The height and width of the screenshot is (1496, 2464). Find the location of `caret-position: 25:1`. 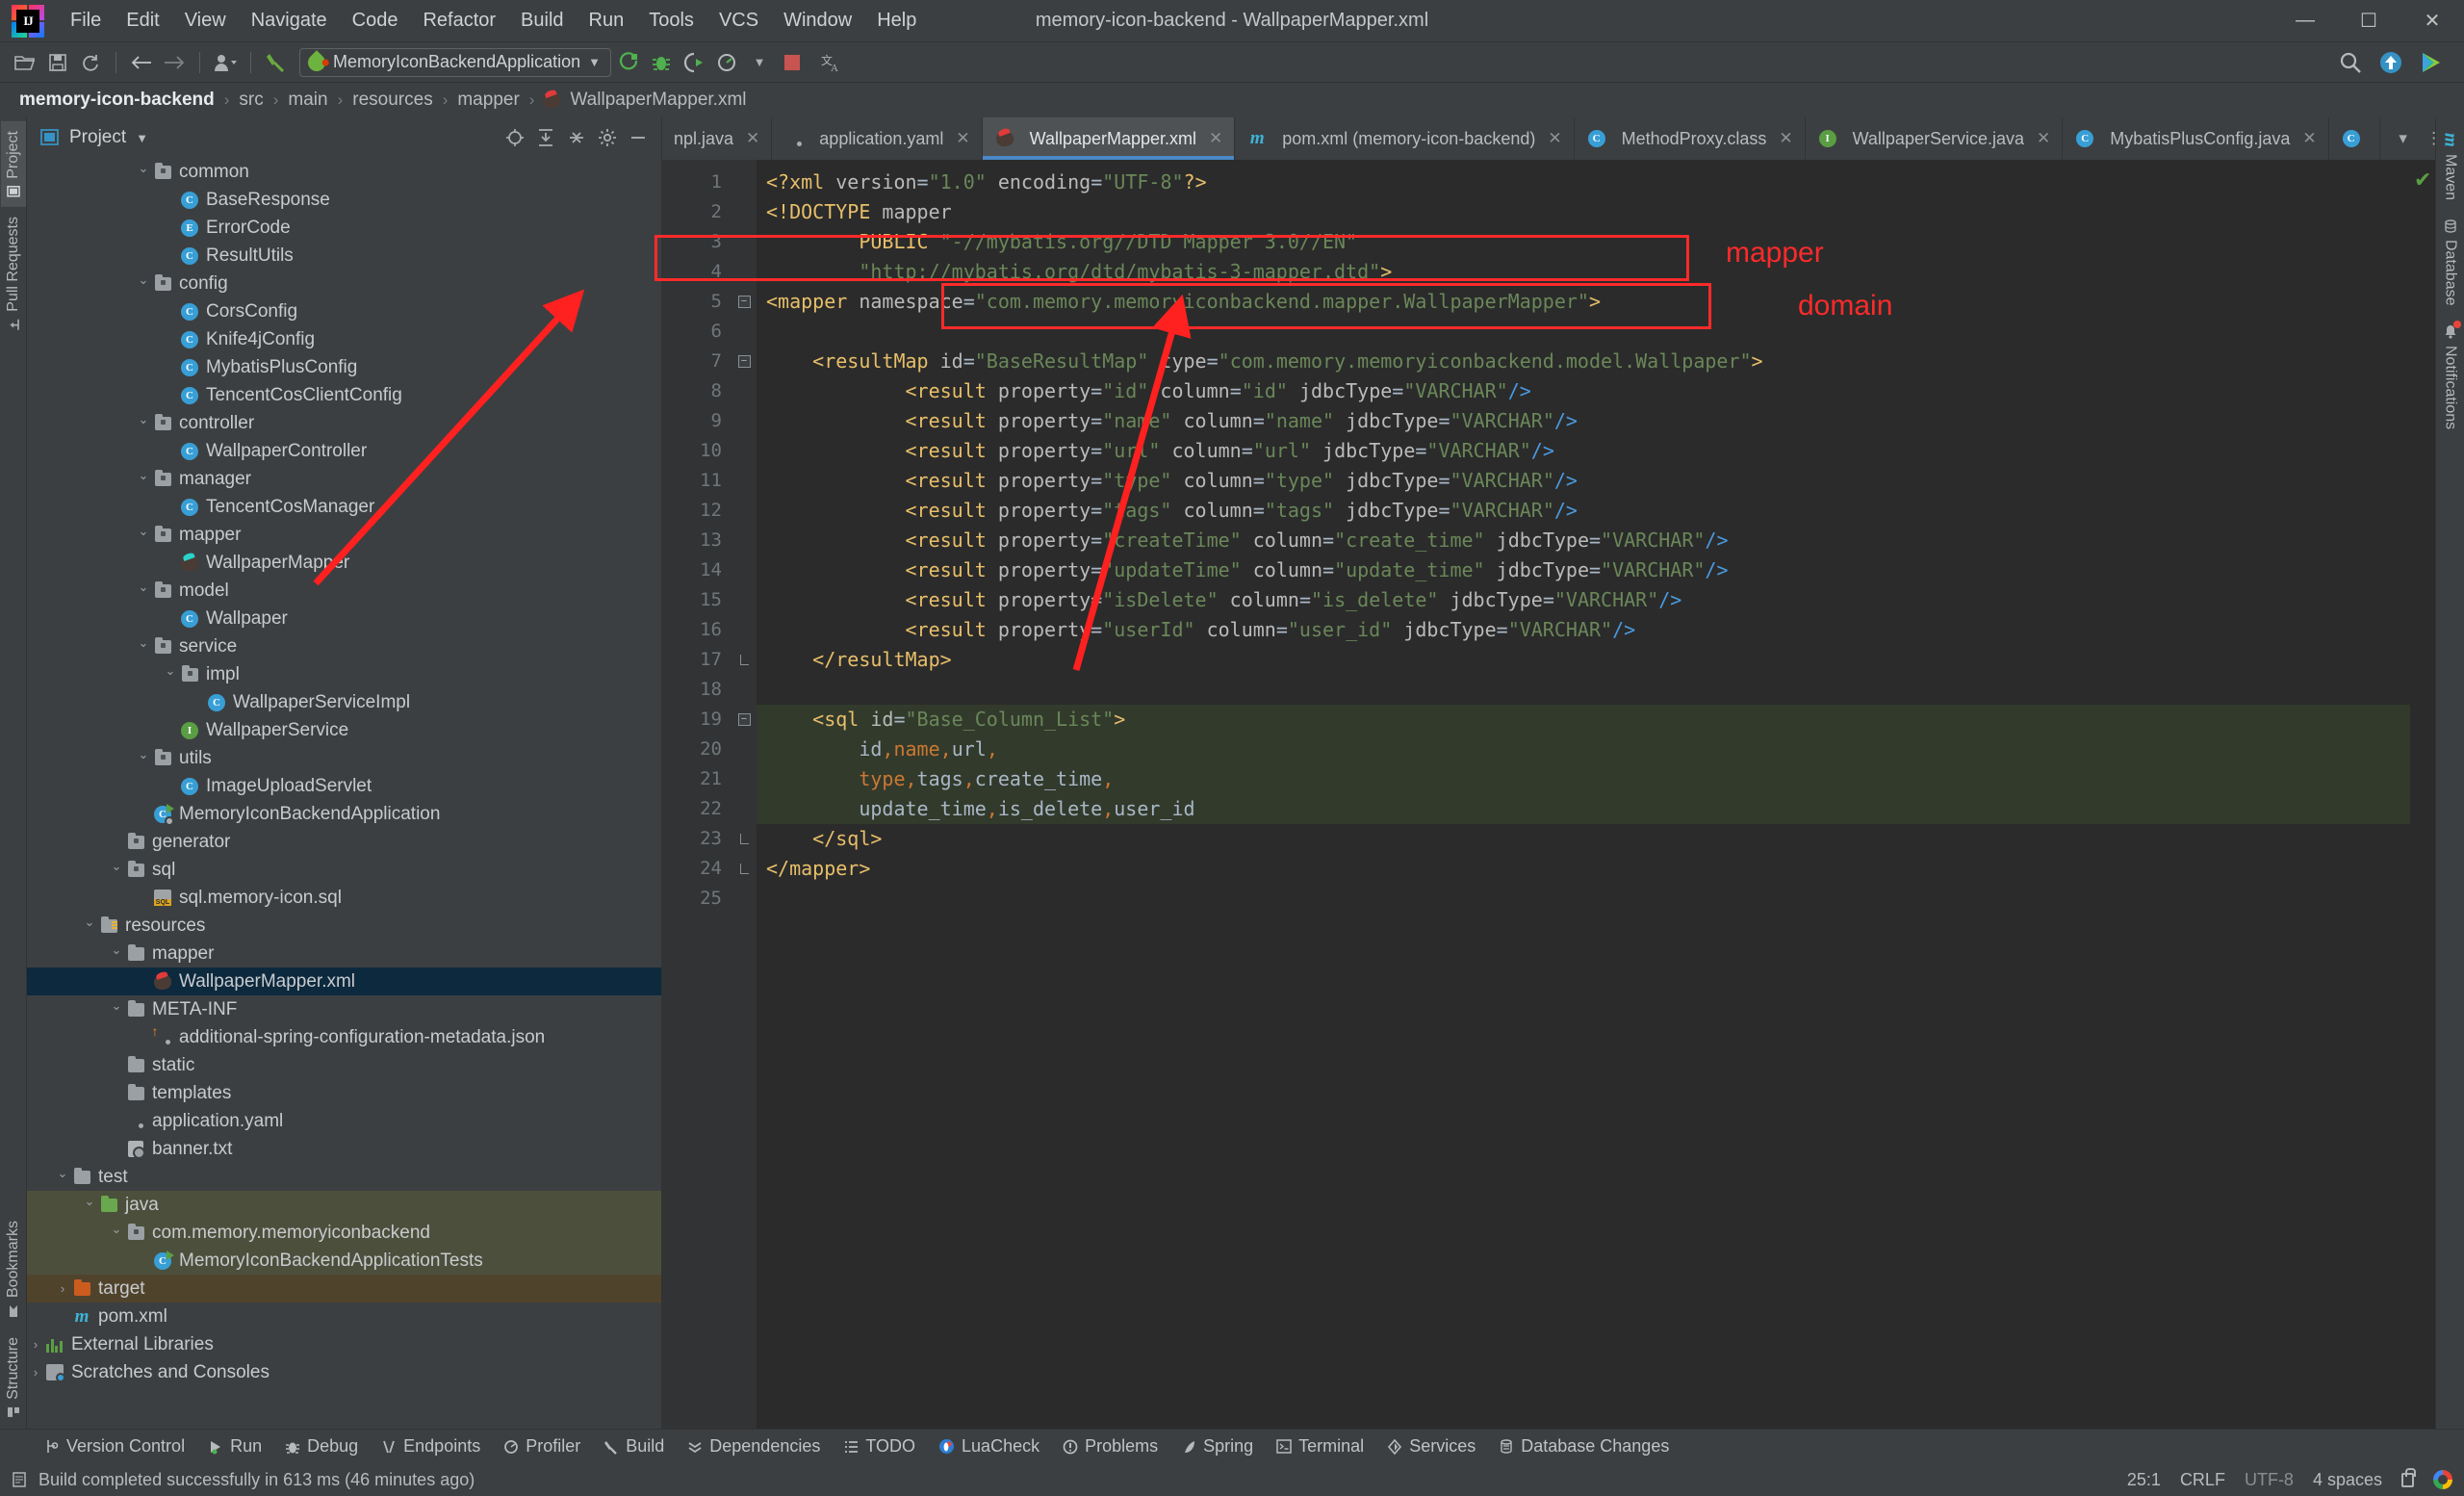

caret-position: 25:1 is located at coordinates (2144, 1480).